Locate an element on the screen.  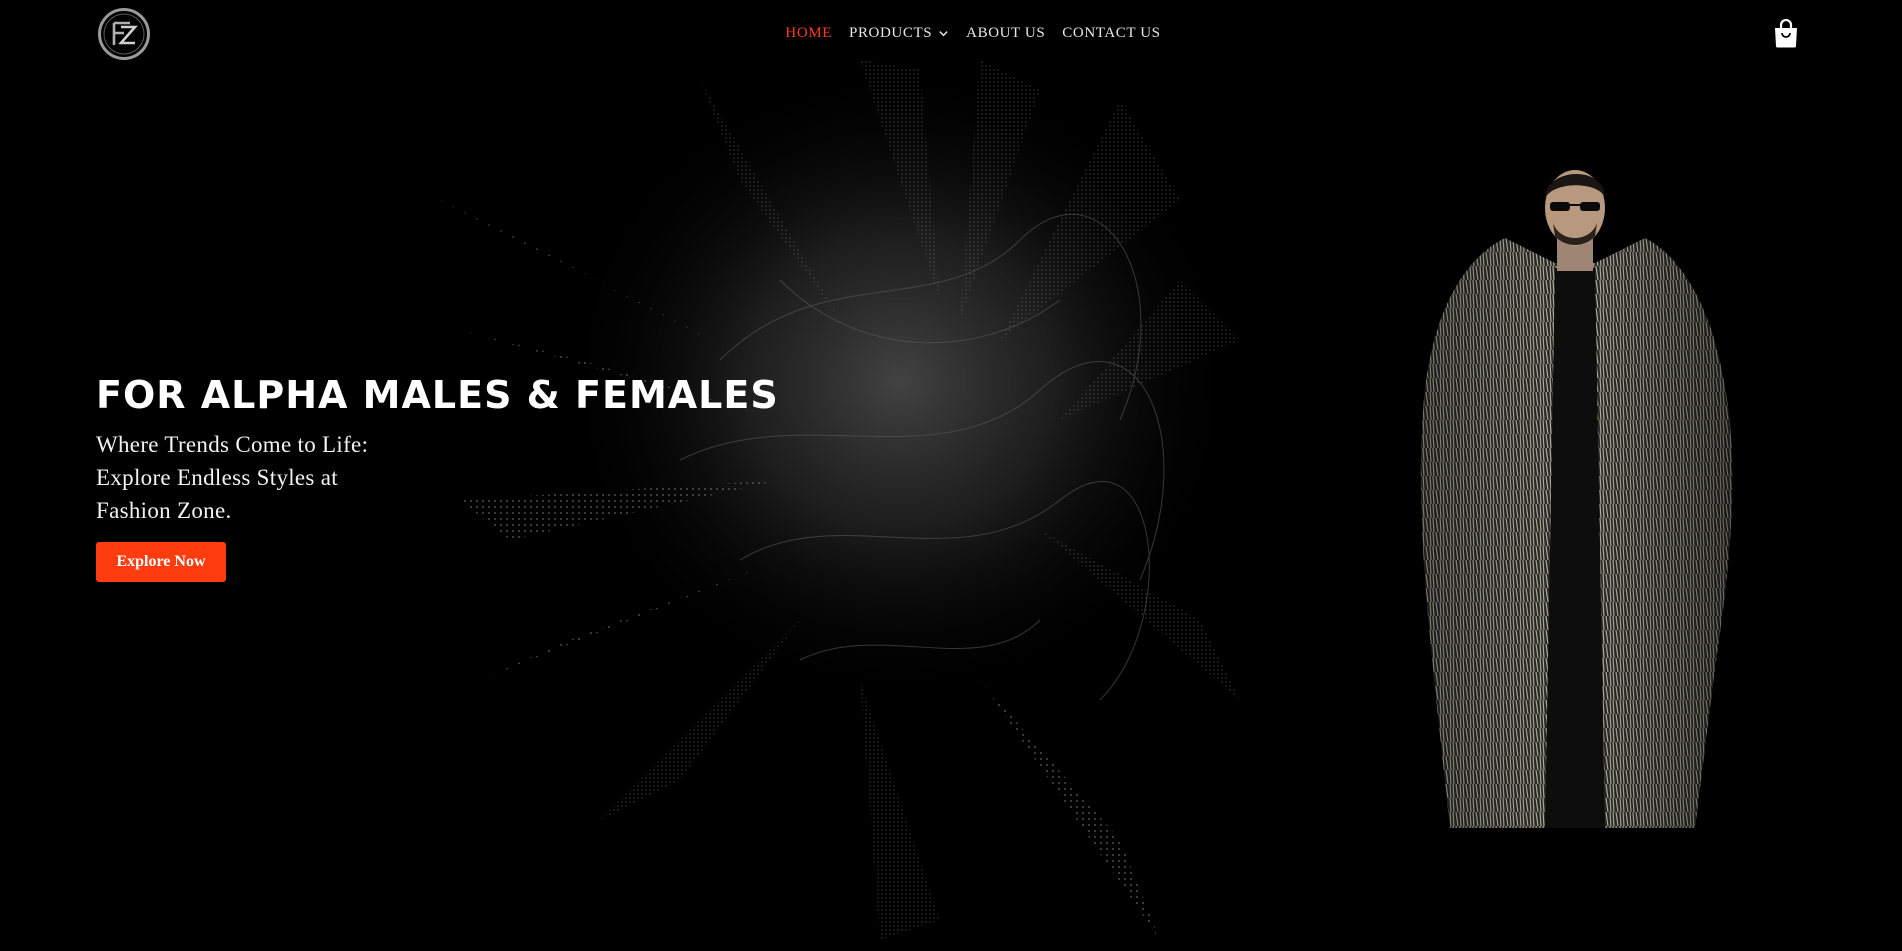
nav-item-about-us: ABOUT US is located at coordinates (1005, 33).